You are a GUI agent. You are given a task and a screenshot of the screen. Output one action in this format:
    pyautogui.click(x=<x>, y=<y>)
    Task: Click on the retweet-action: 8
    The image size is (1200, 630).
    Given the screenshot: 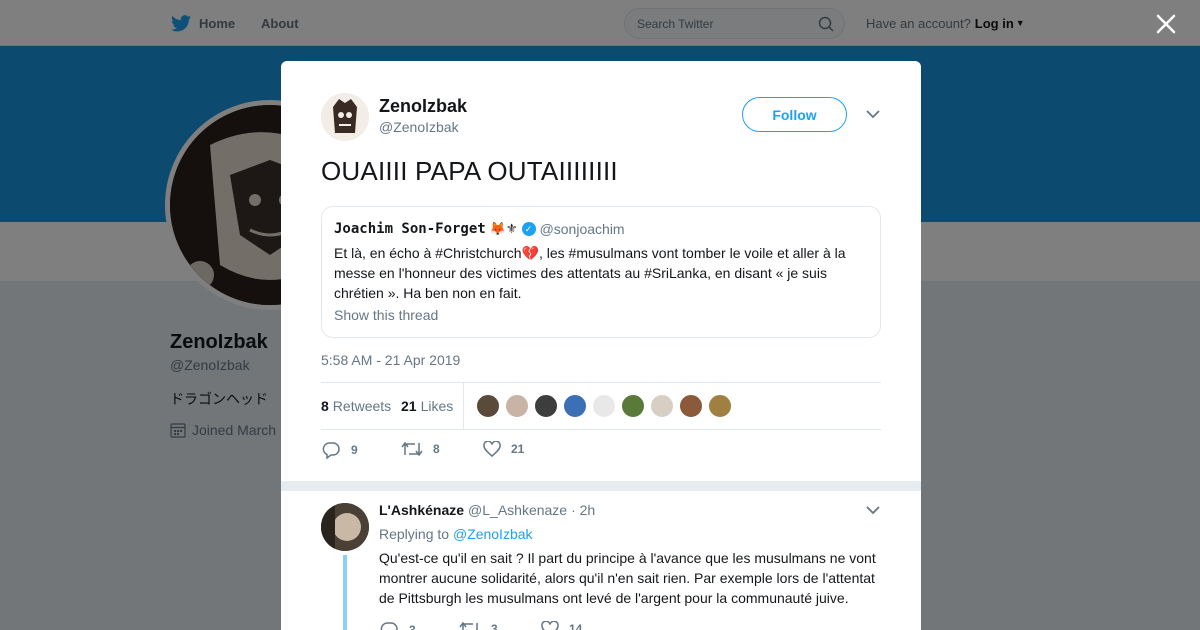 What is the action you would take?
    pyautogui.click(x=420, y=449)
    